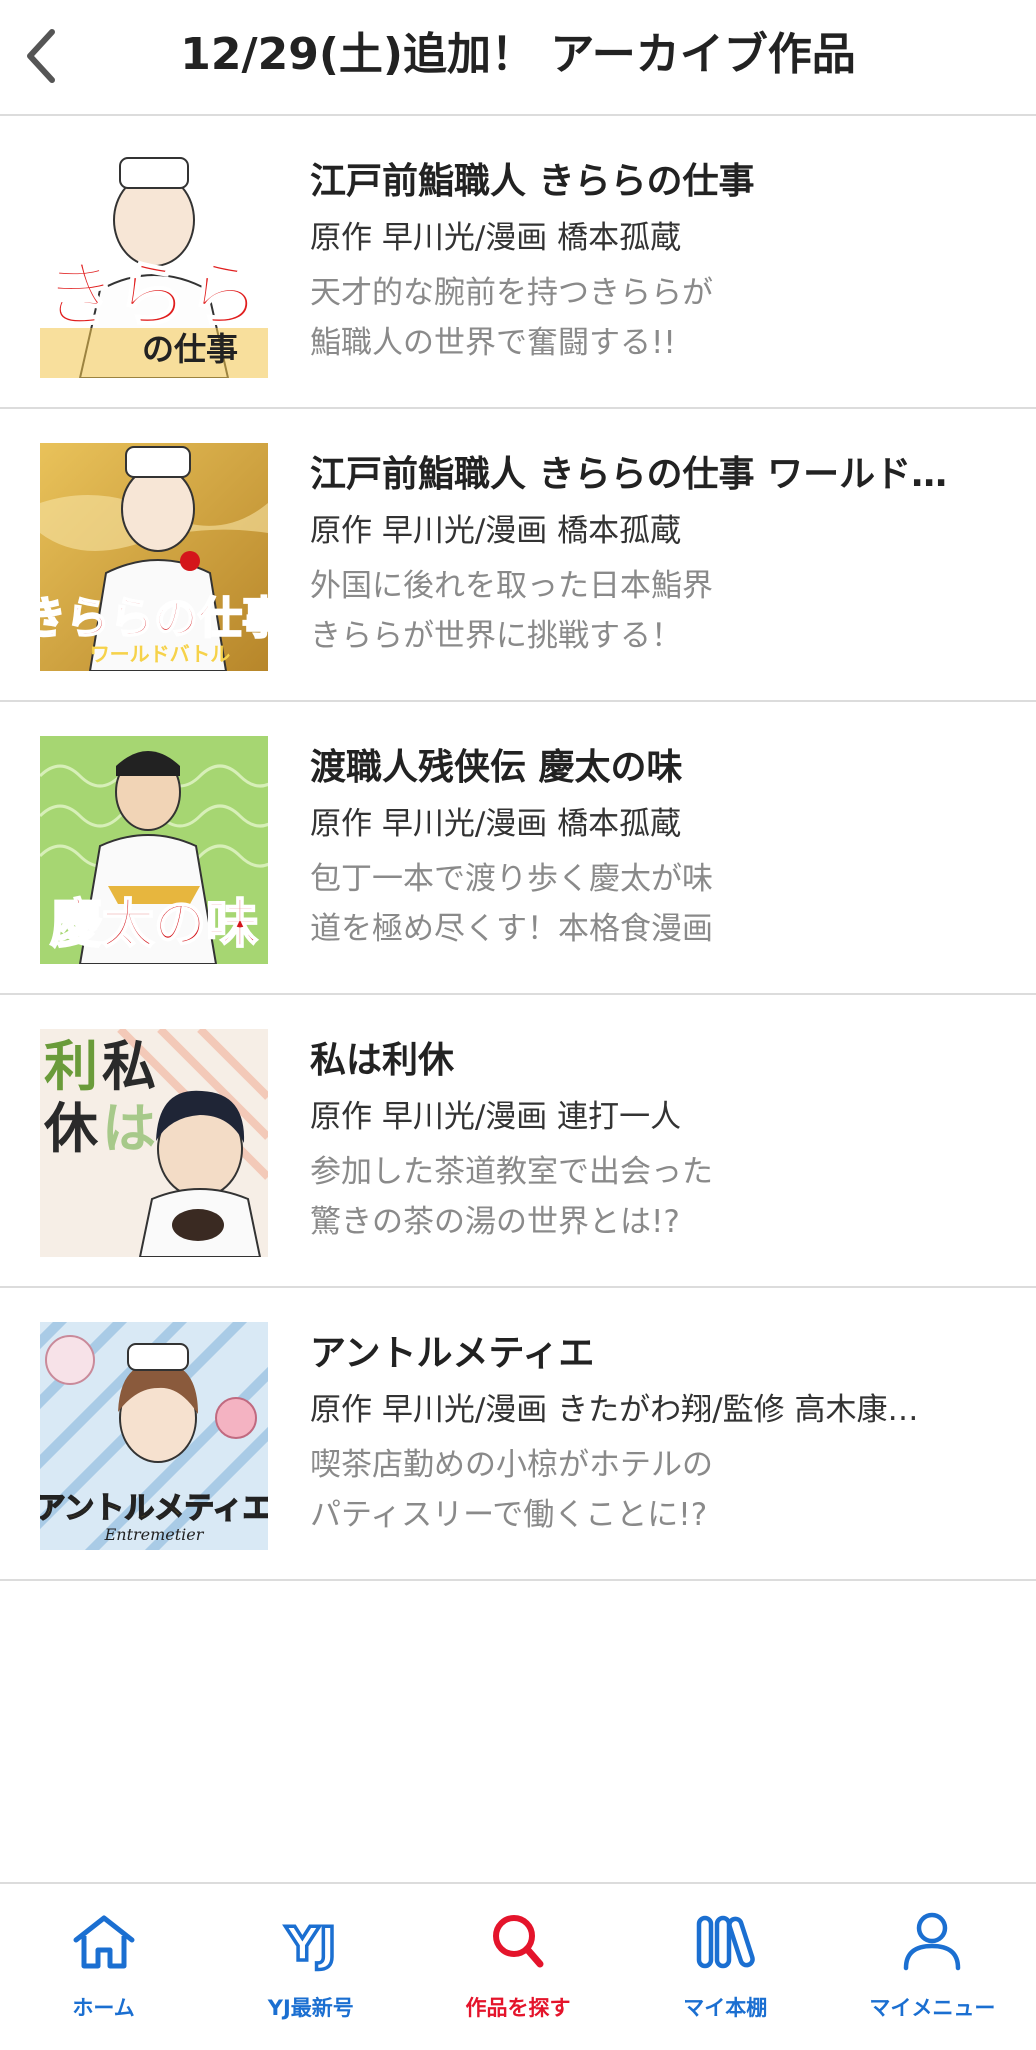  I want to click on header: 12/29(土)追加！ アーカイブ作品, so click(518, 58).